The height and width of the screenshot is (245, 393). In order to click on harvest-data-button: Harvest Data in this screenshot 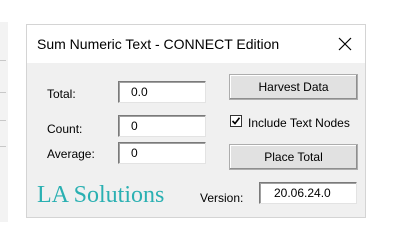, I will do `click(293, 87)`.